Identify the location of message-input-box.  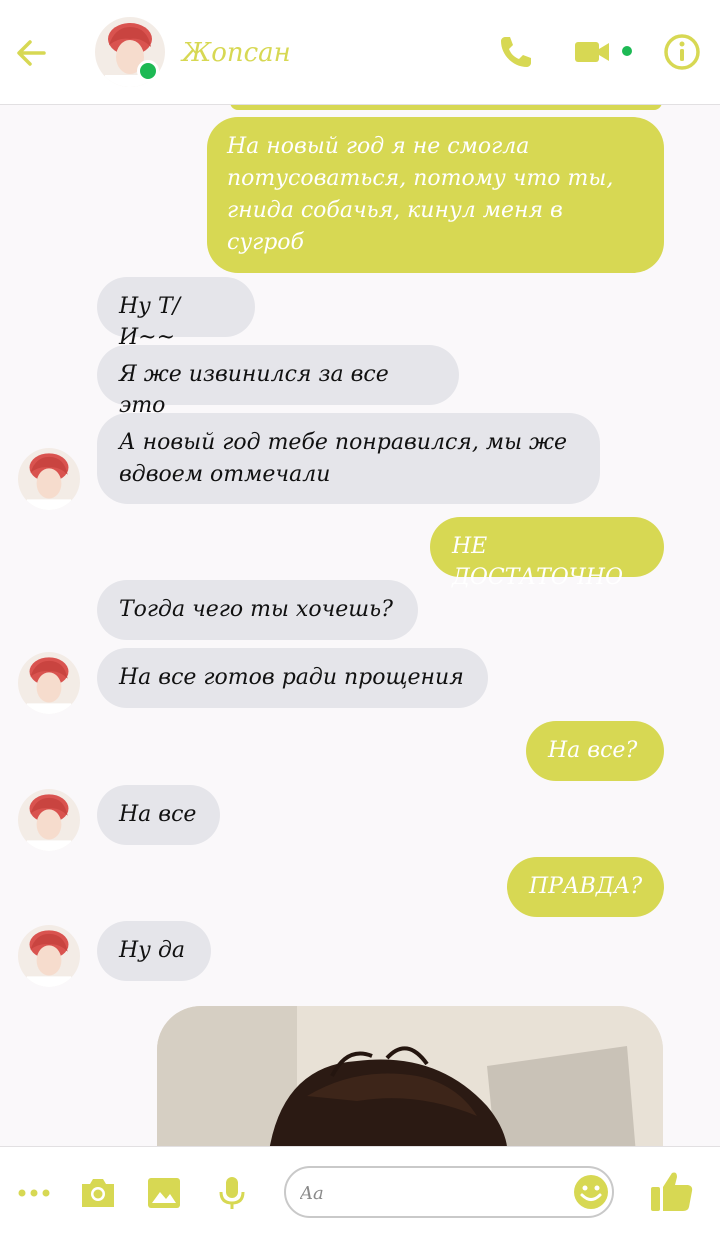
(449, 1192).